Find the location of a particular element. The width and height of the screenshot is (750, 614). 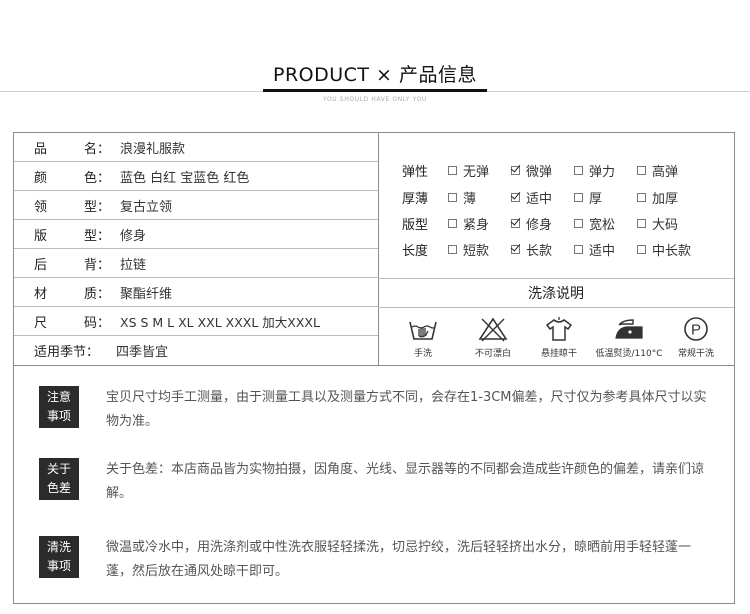

note-tag: 清洗 事项 is located at coordinates (59, 557).